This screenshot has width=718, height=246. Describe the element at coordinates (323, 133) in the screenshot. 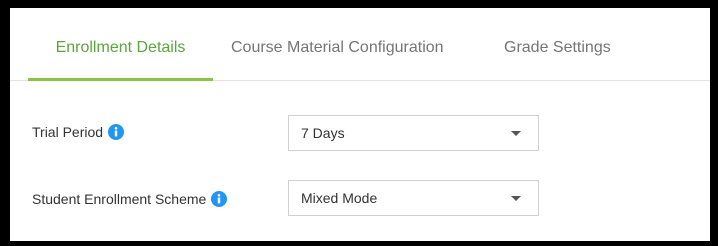

I see `trial-period-value: 7 Days` at that location.